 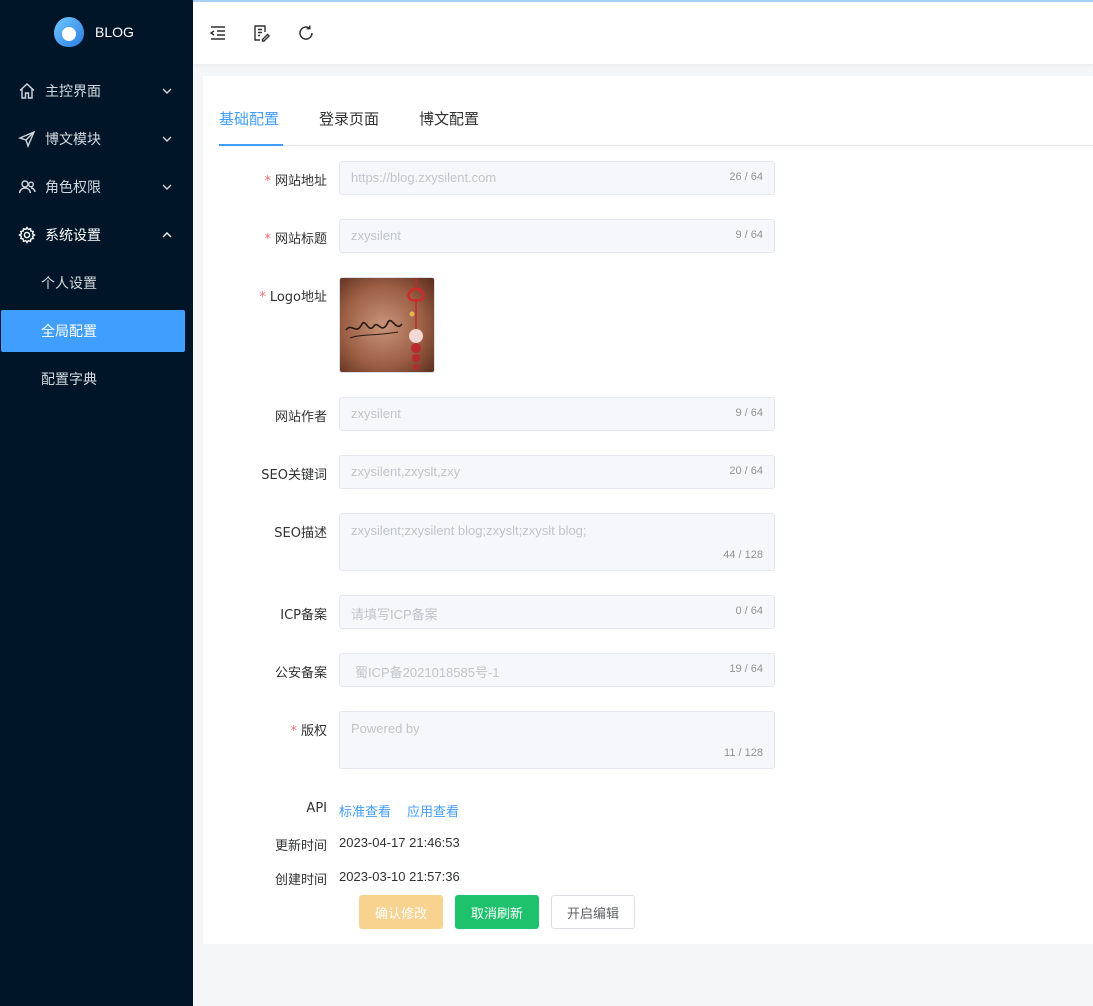 I want to click on brand: BLOG, so click(x=96, y=32).